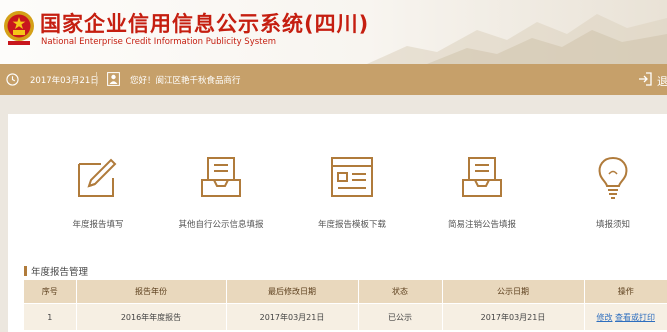  What do you see at coordinates (12, 79) in the screenshot?
I see `clock-icon` at bounding box center [12, 79].